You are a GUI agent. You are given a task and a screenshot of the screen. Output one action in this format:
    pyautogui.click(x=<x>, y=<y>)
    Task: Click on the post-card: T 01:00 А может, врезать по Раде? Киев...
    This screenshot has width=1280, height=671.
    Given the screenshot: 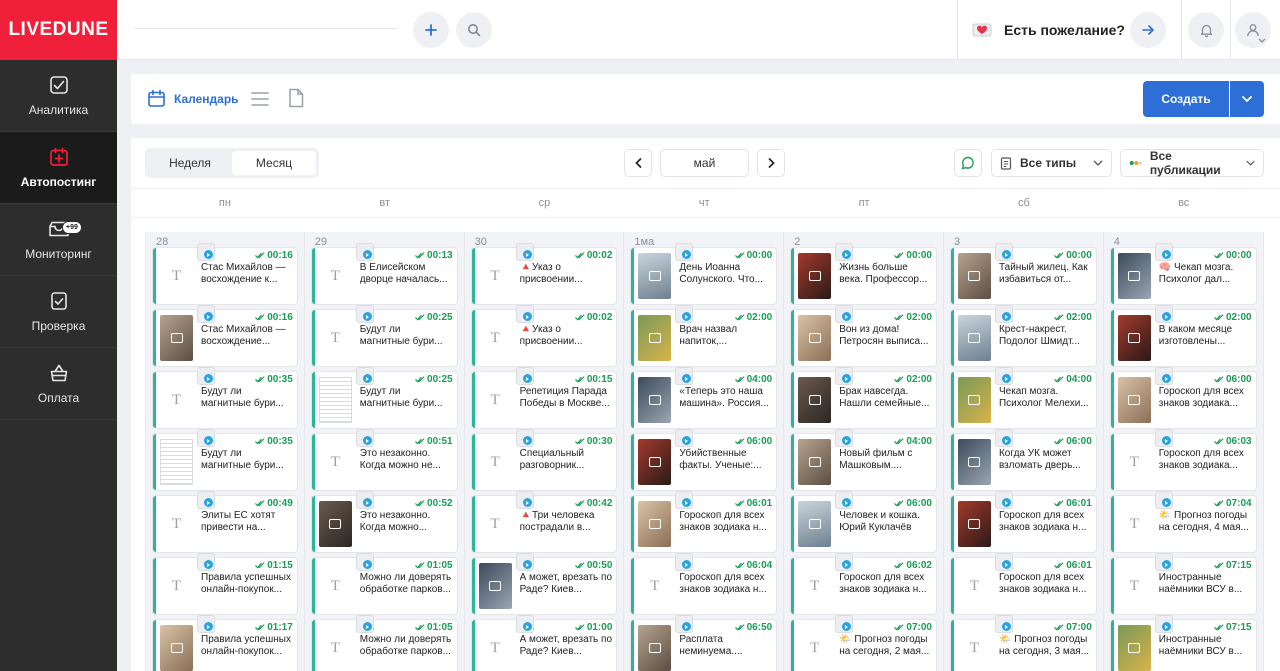 What is the action you would take?
    pyautogui.click(x=544, y=643)
    